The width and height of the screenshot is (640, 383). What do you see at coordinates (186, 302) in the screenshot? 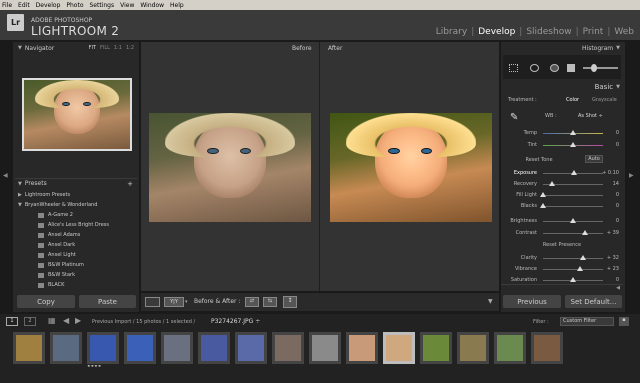
I see `dropdown-caret-icon: ▾` at bounding box center [186, 302].